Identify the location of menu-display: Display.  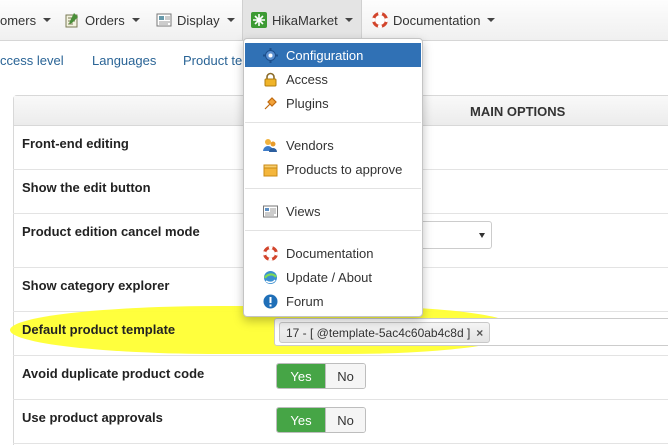
(195, 20).